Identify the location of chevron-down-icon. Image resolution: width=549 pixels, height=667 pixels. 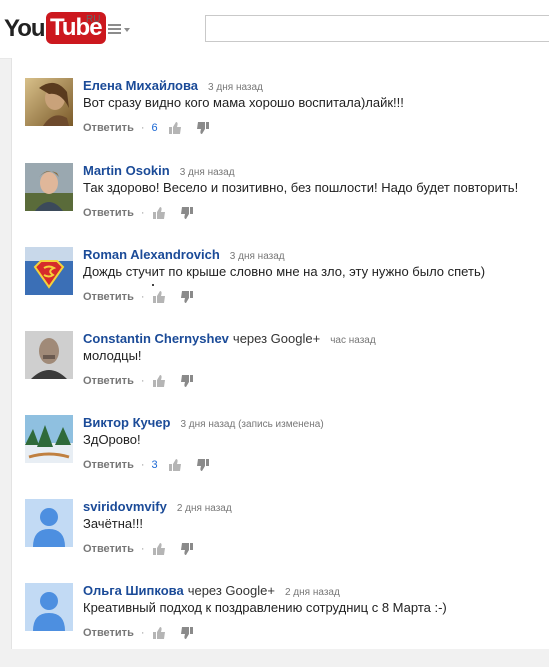
(127, 30).